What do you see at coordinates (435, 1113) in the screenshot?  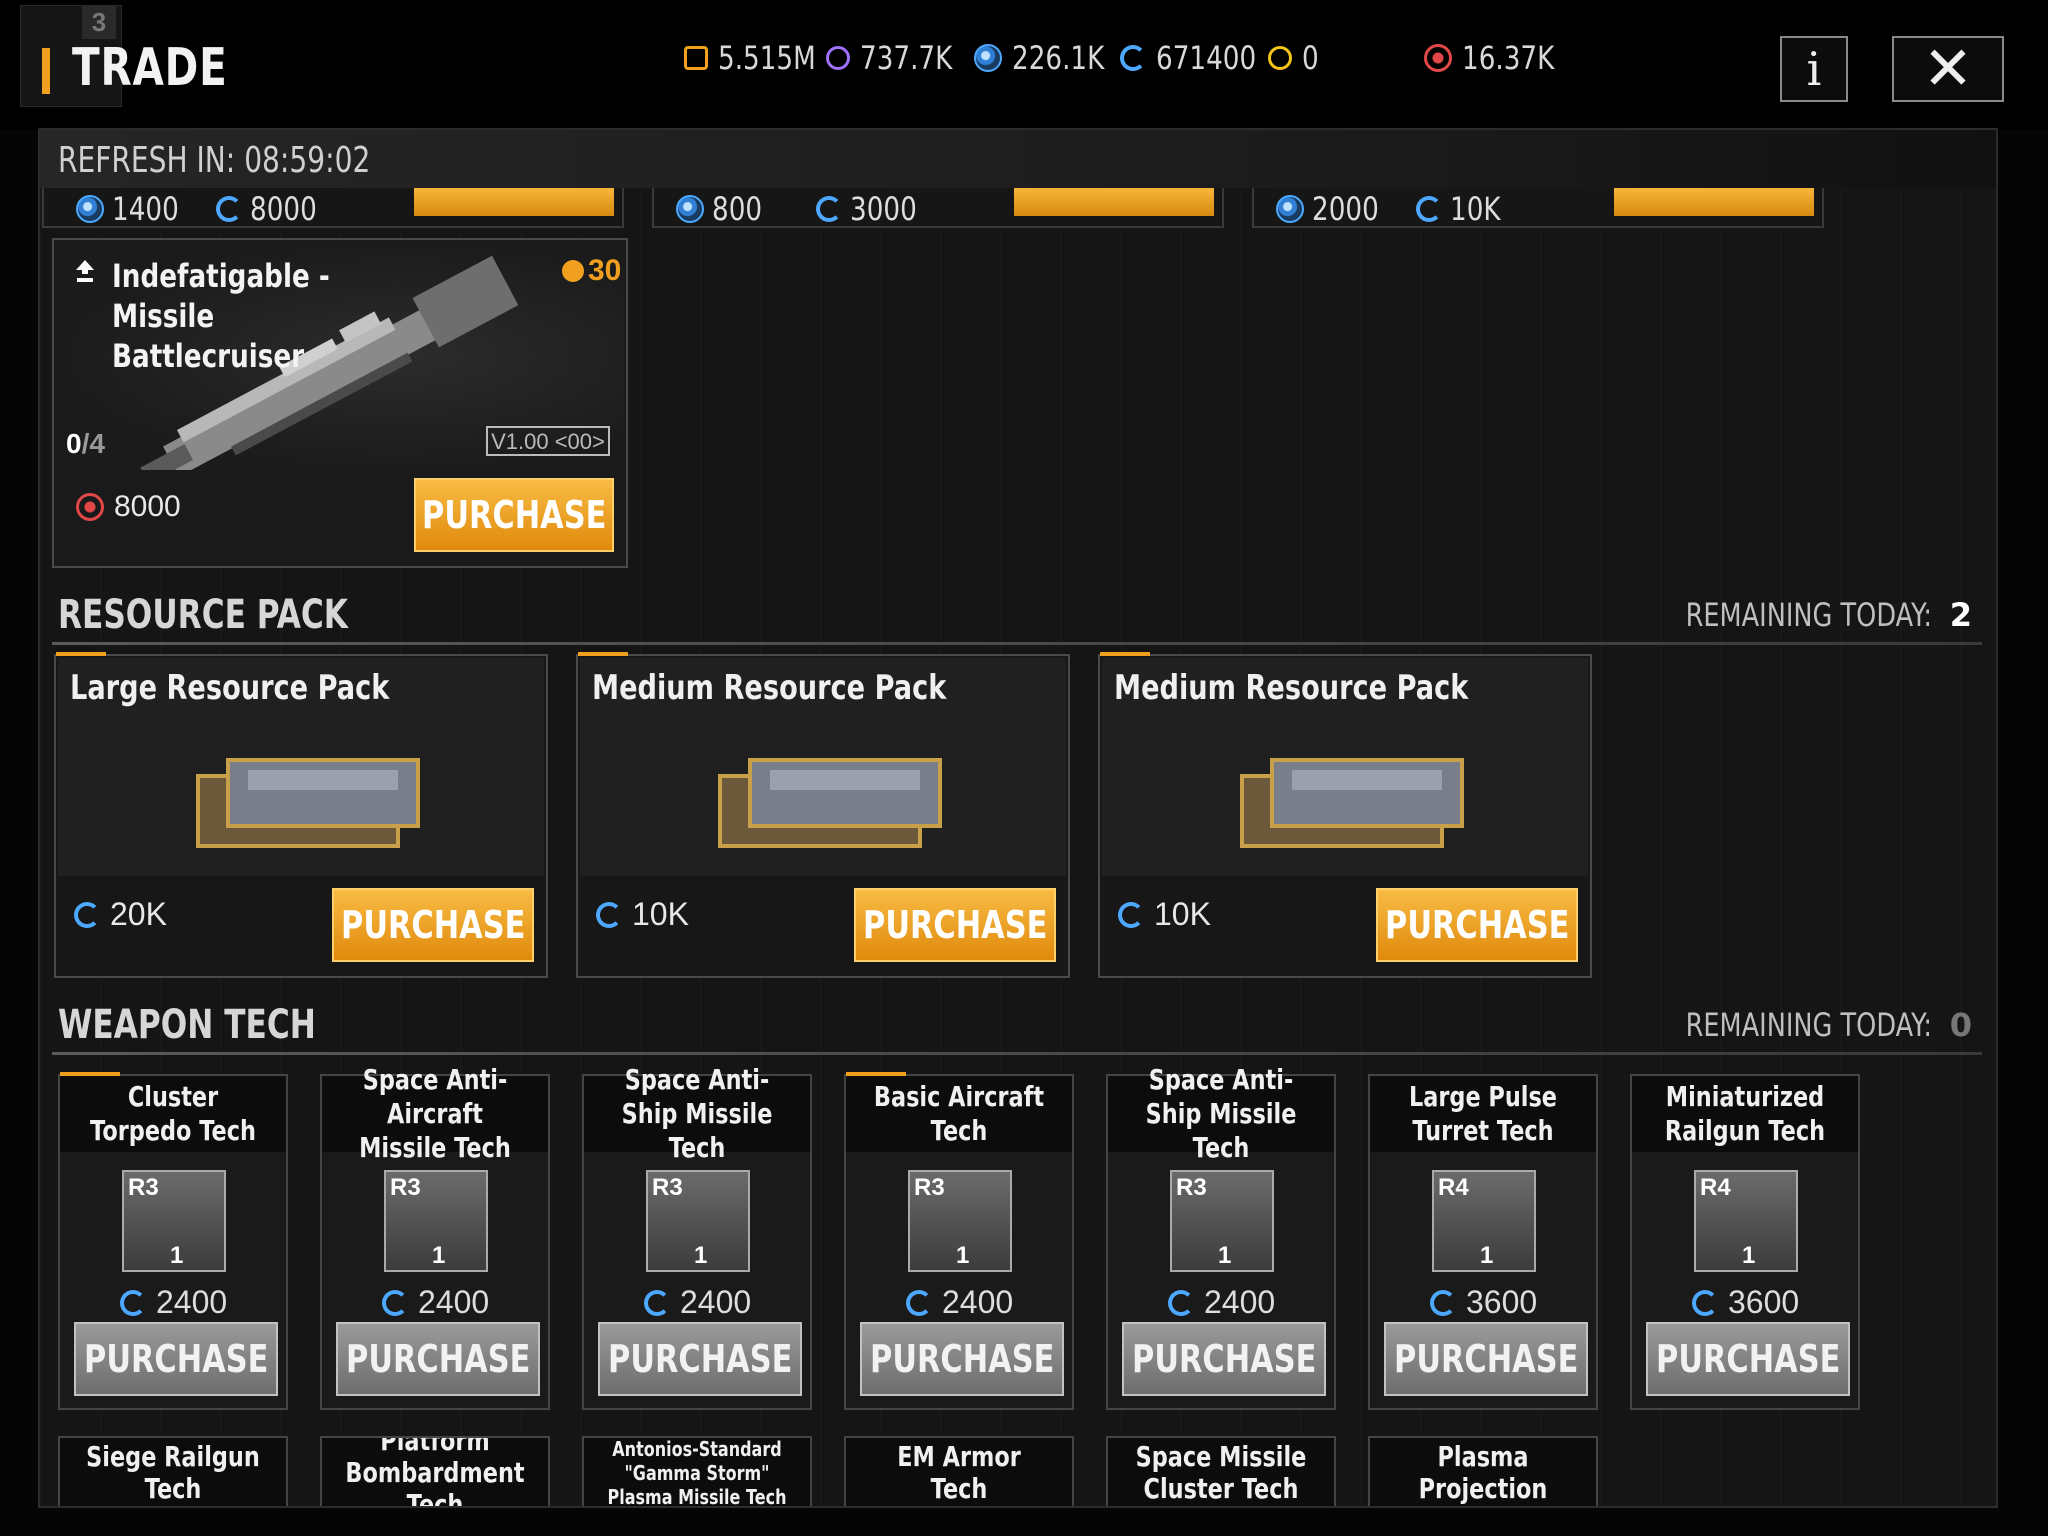 I see `tech-name: Space Anti-Aircraft Missile Tech` at bounding box center [435, 1113].